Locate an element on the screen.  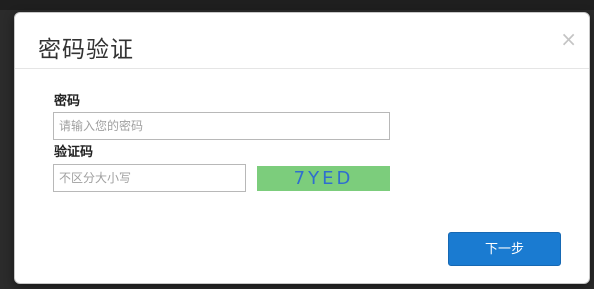
next-step-button: 下一步 is located at coordinates (504, 249).